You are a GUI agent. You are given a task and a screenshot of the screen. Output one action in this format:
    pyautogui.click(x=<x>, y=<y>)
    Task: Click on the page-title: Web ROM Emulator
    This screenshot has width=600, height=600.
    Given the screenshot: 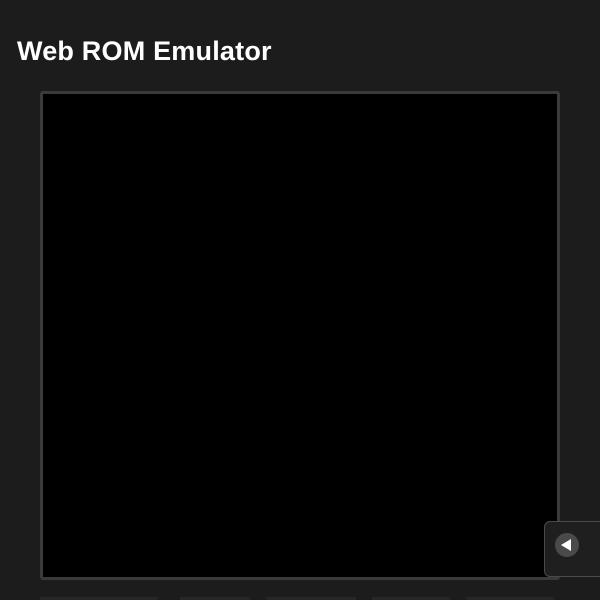 What is the action you would take?
    pyautogui.click(x=144, y=51)
    